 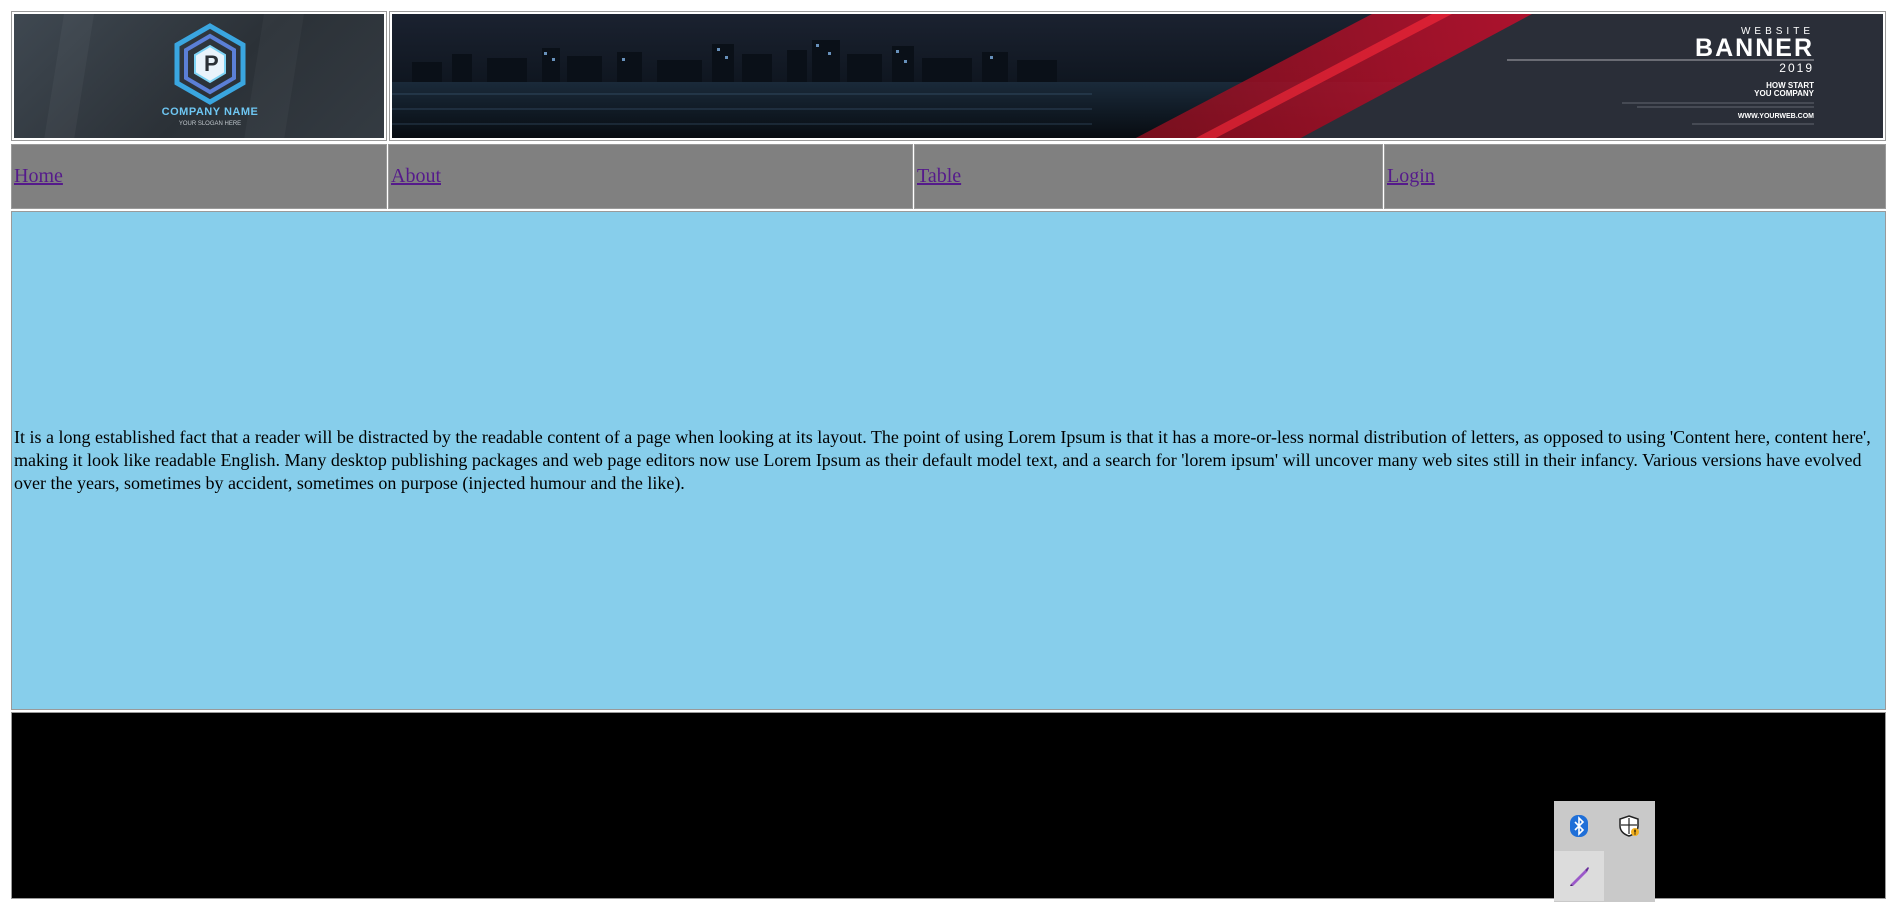 What do you see at coordinates (1754, 48) in the screenshot?
I see `banner-title: BANNER` at bounding box center [1754, 48].